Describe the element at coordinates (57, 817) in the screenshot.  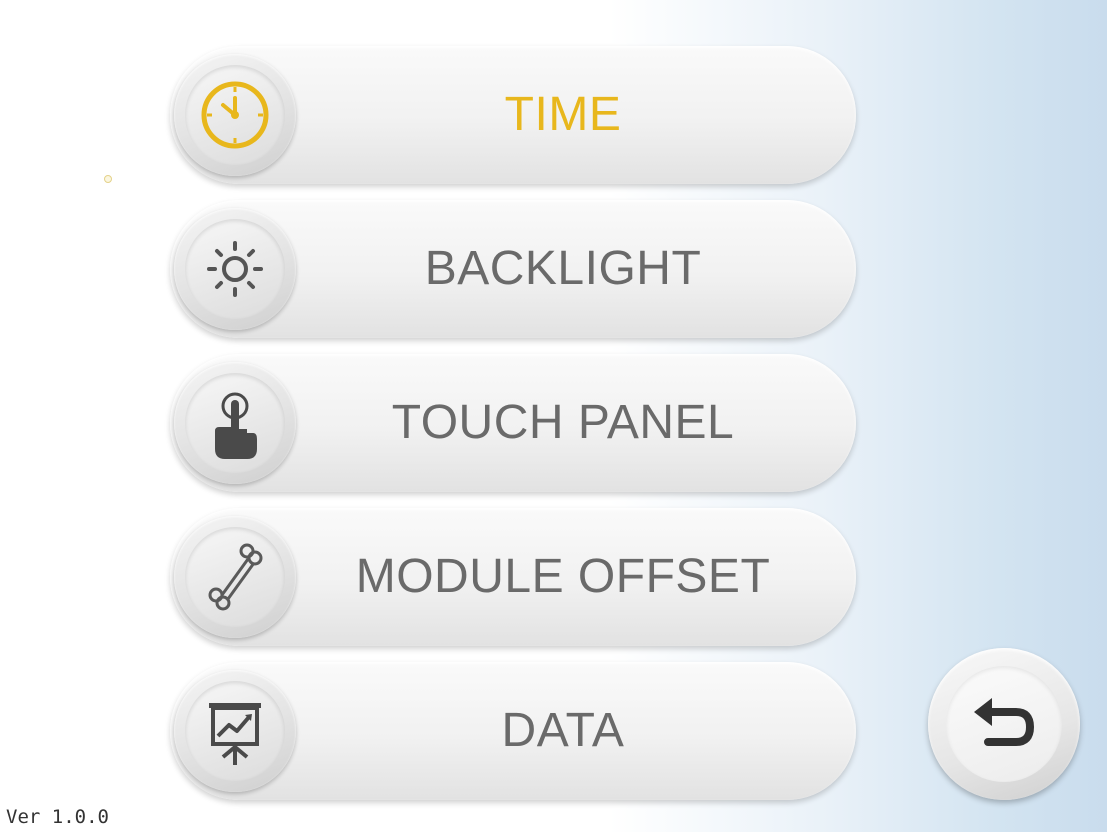
I see `version-label: Ver 1.0.0` at that location.